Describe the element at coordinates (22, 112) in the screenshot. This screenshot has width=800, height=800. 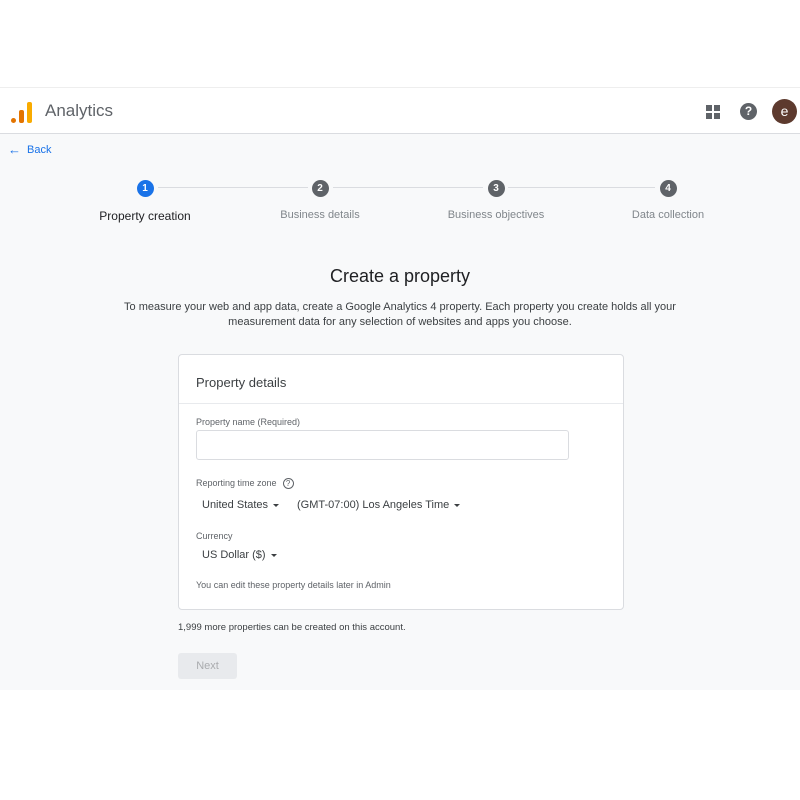
I see `analytics-logo-icon` at that location.